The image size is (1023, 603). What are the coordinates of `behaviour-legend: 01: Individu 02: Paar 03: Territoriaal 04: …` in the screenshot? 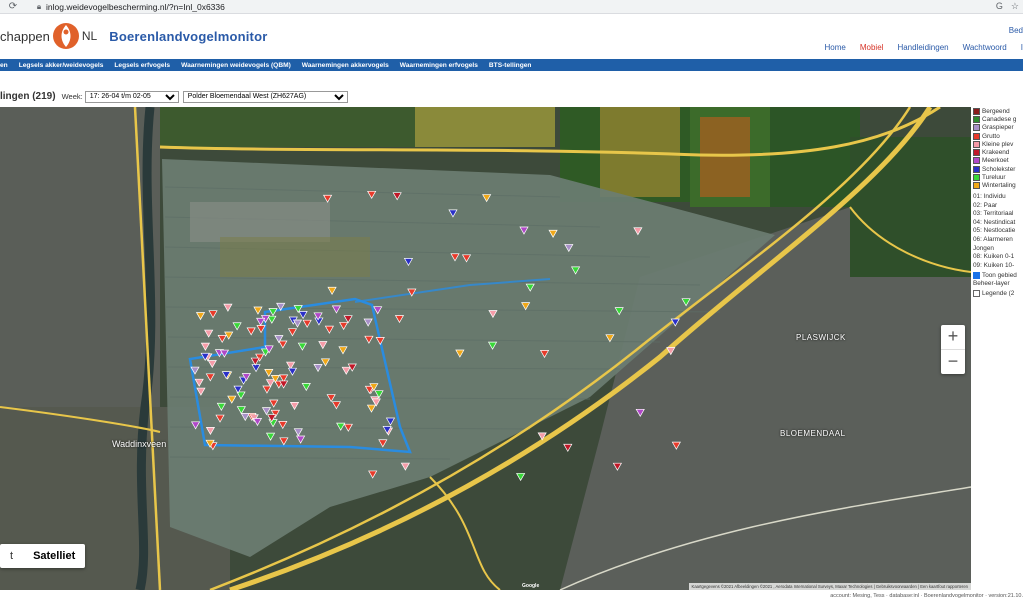 It's located at (998, 231).